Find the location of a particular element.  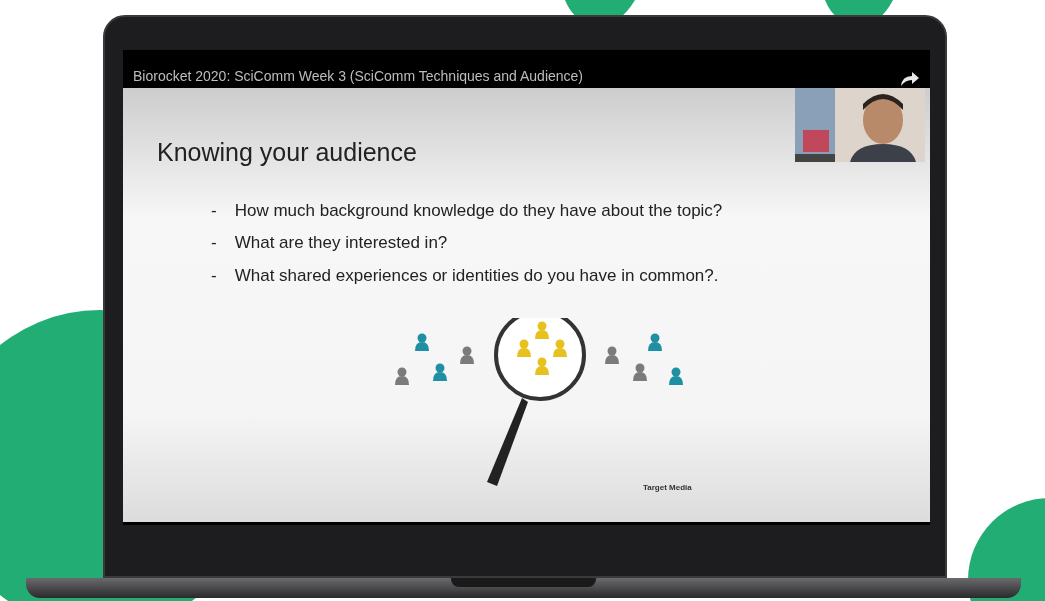

video-title: Biorocket 2020: SciComm Week 3 (SciComm Techniques and Audience) is located at coordinates (358, 76).